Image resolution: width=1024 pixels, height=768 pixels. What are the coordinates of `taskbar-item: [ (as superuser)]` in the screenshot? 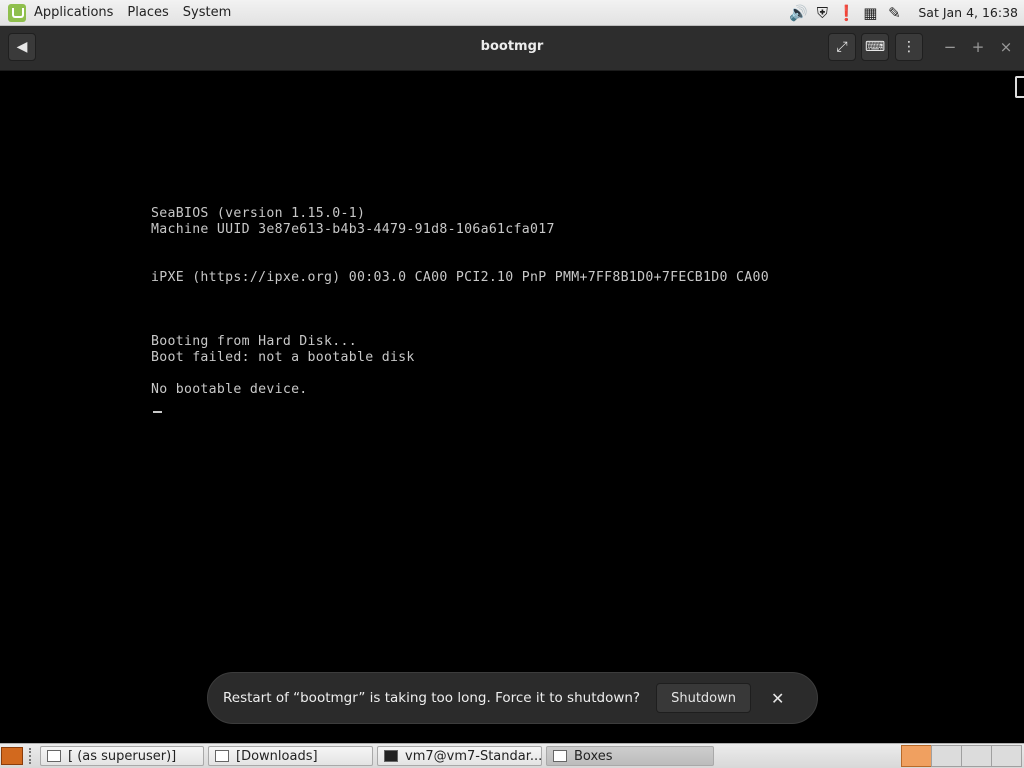 It's located at (122, 756).